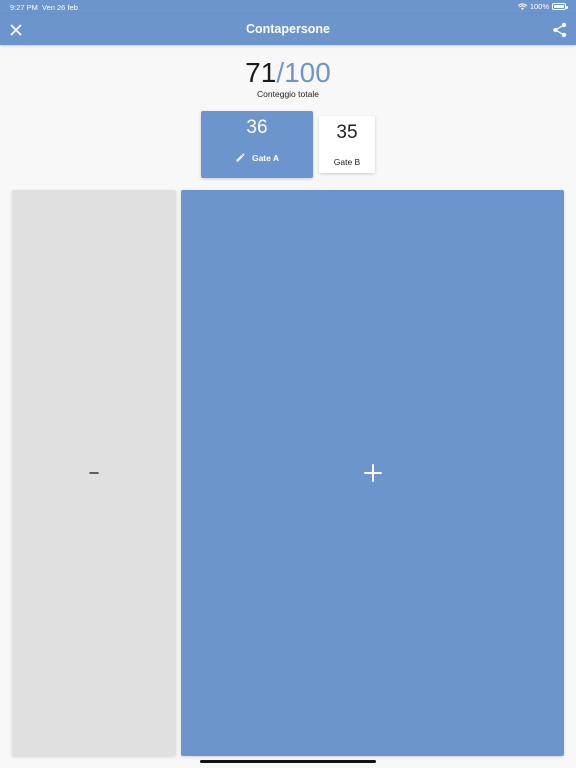 The width and height of the screenshot is (576, 768). What do you see at coordinates (261, 72) in the screenshot?
I see `total-current: 71` at bounding box center [261, 72].